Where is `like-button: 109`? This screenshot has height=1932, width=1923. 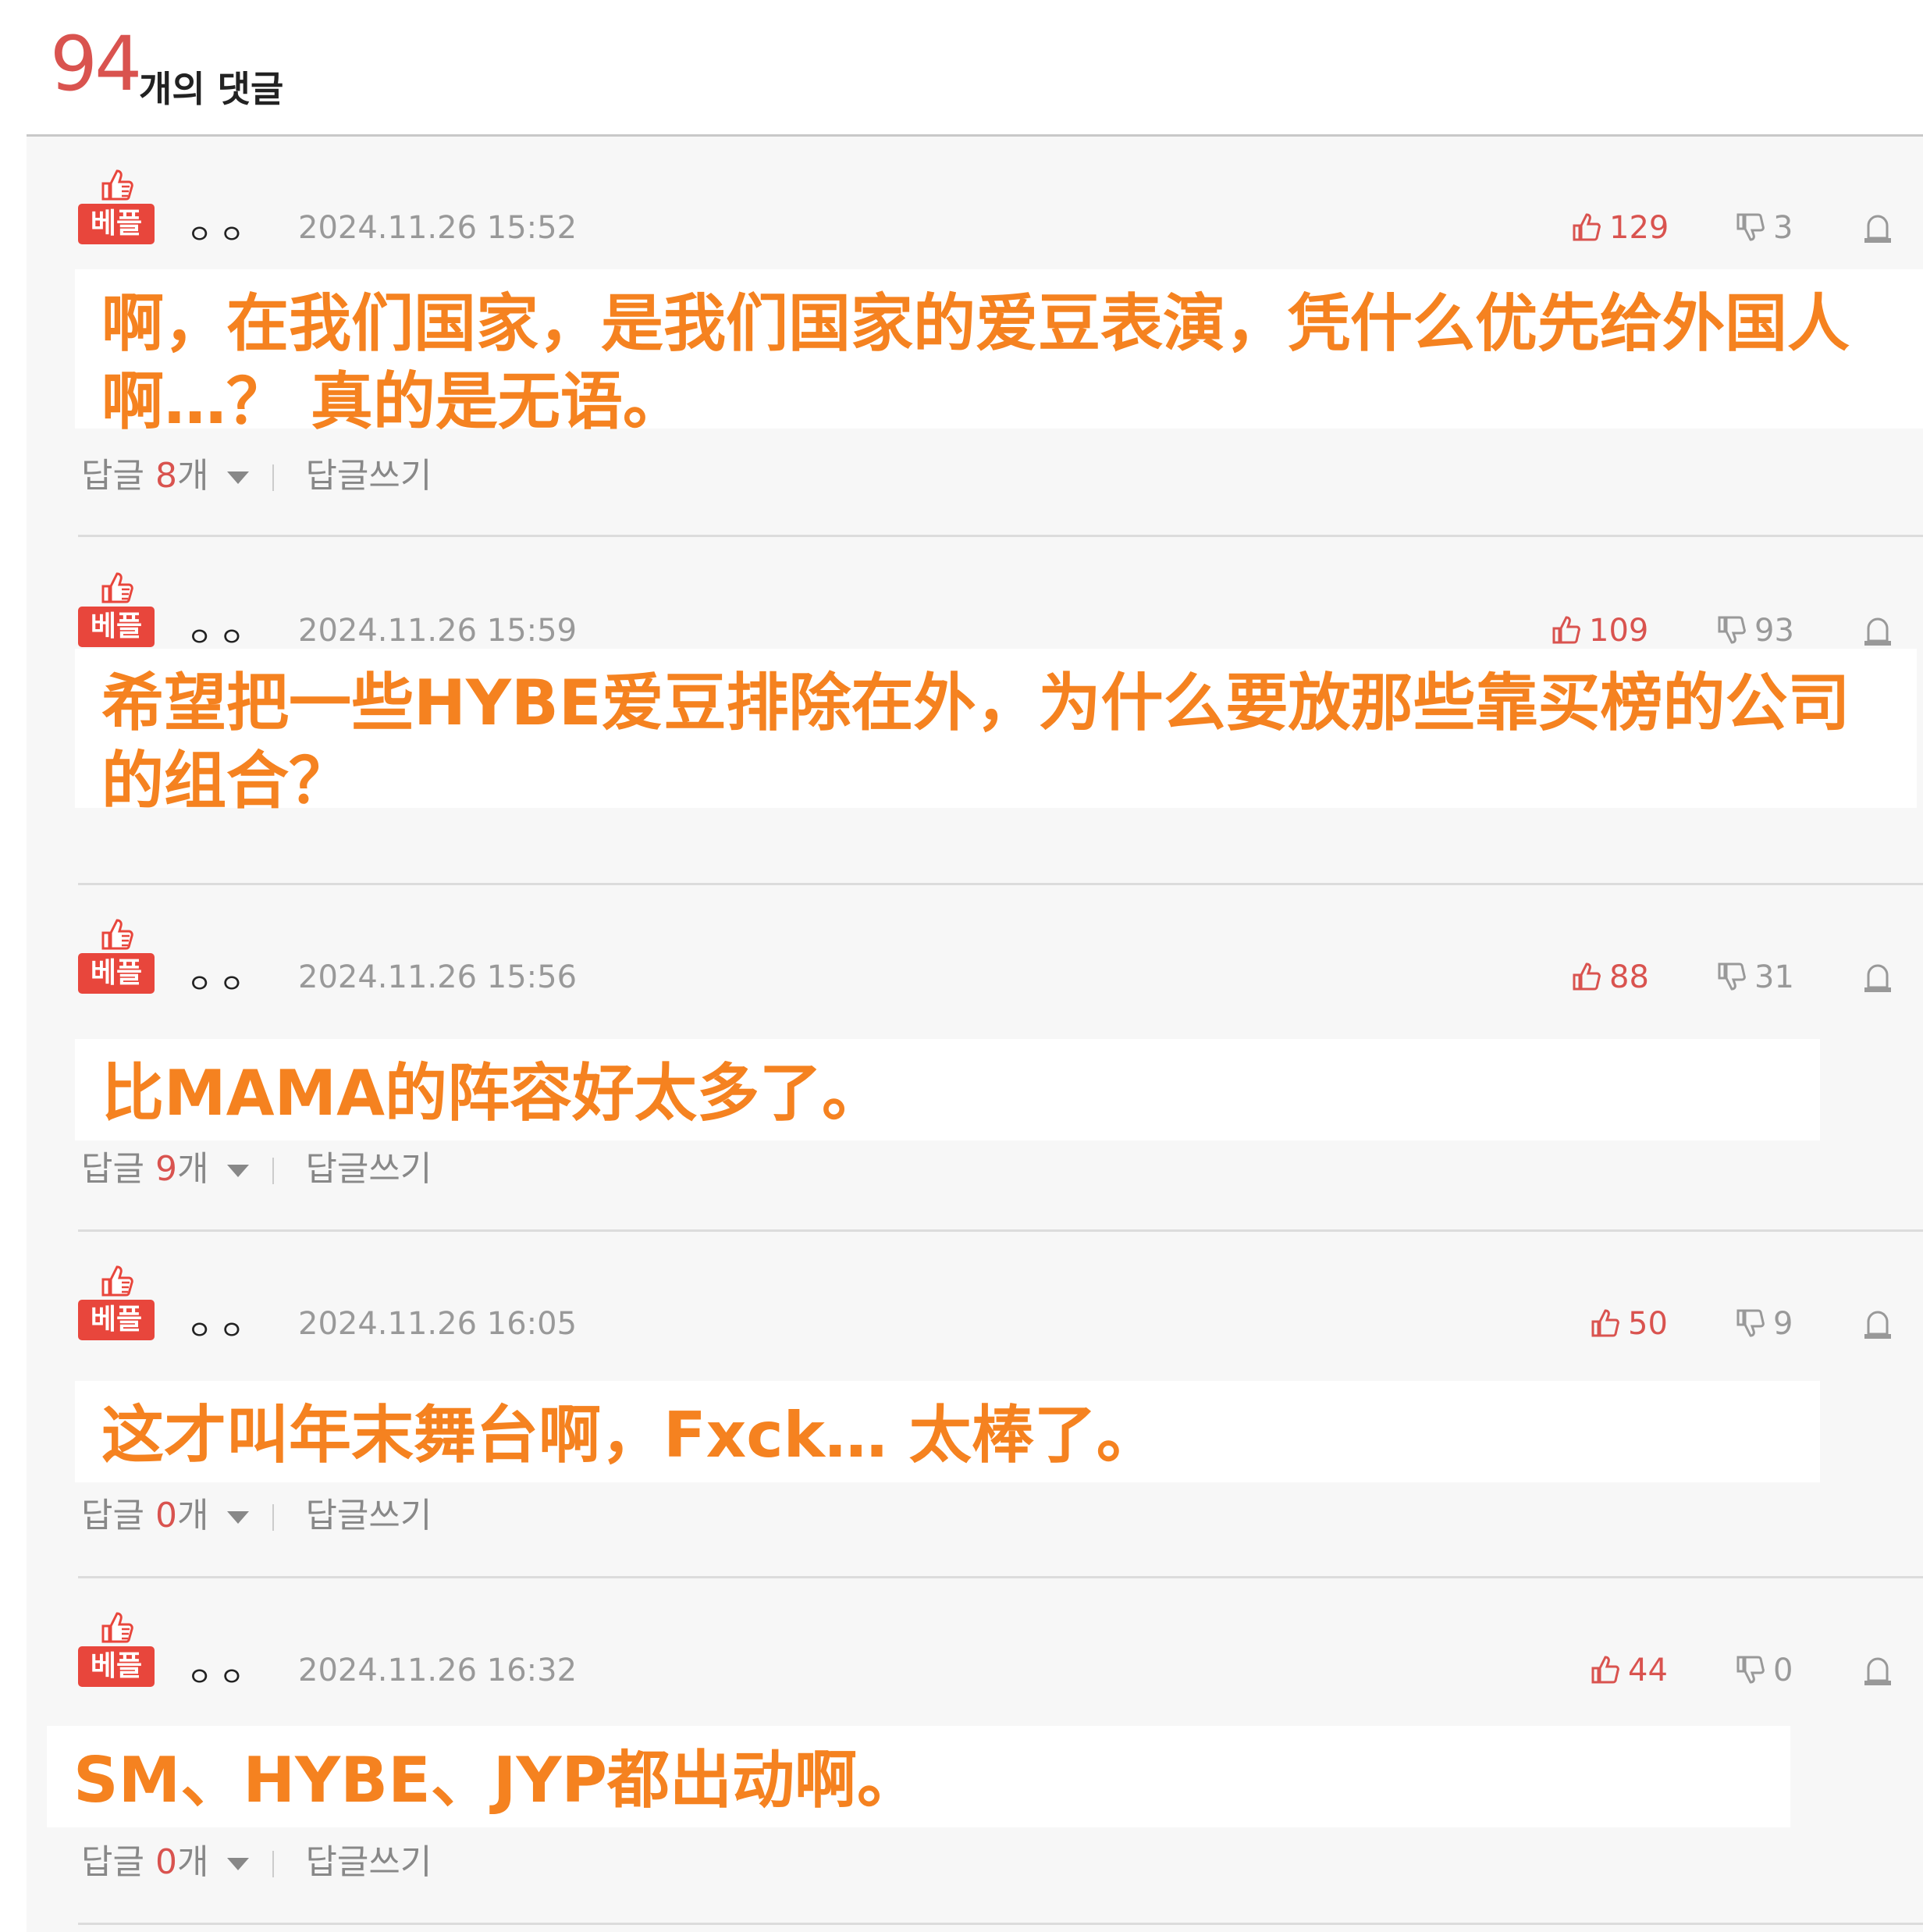
like-button: 109 is located at coordinates (1600, 631).